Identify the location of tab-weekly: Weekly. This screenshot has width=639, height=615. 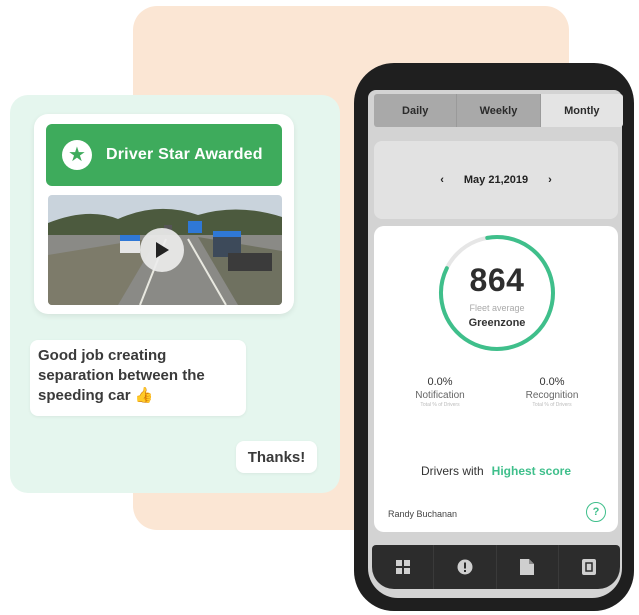
(499, 110).